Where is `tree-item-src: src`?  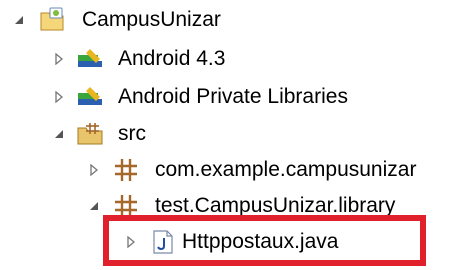 tree-item-src: src is located at coordinates (227, 134).